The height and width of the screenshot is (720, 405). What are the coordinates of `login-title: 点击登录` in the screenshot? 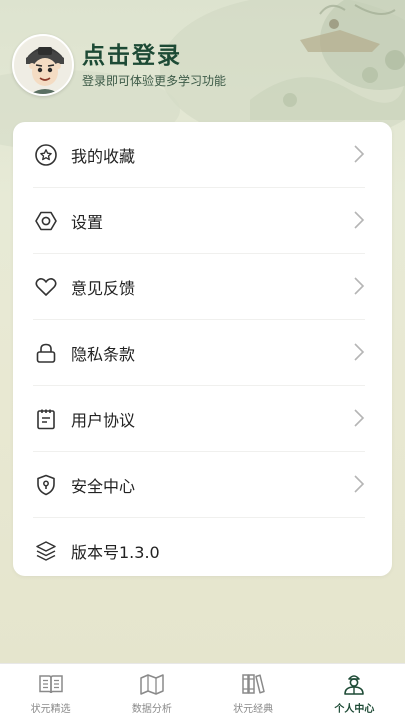 It's located at (154, 56).